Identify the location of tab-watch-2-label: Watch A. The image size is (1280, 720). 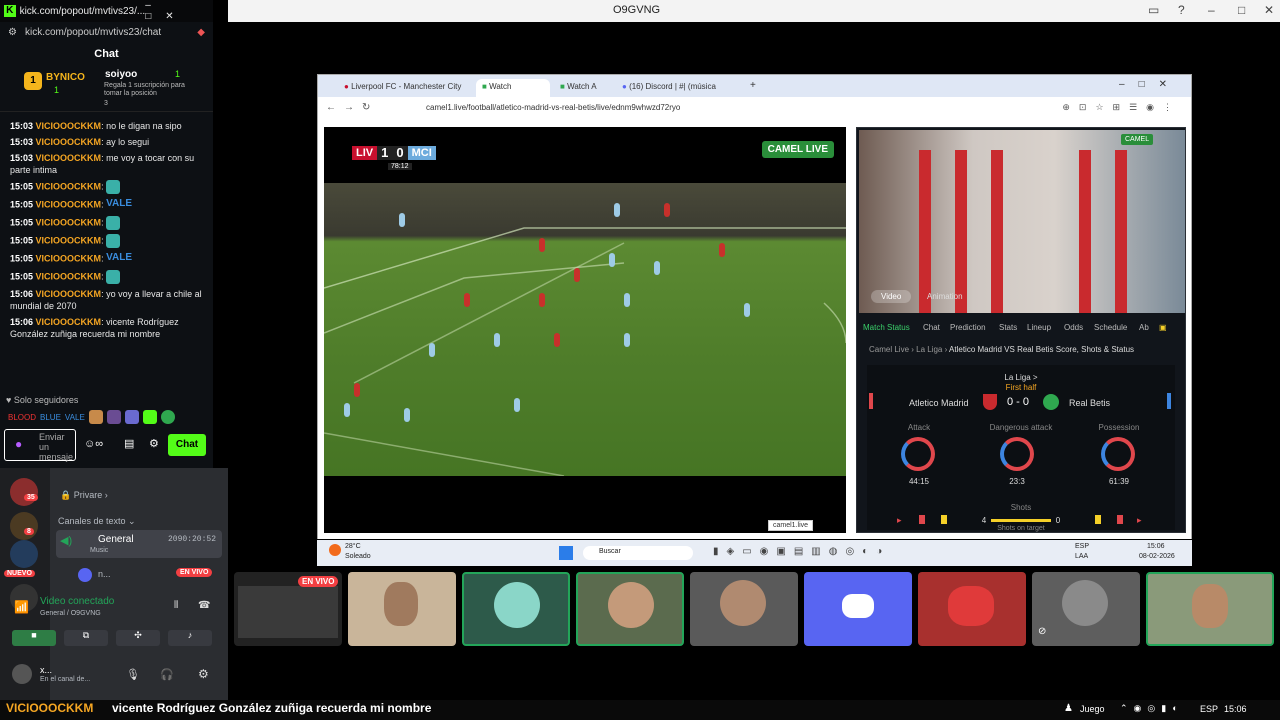
(582, 86).